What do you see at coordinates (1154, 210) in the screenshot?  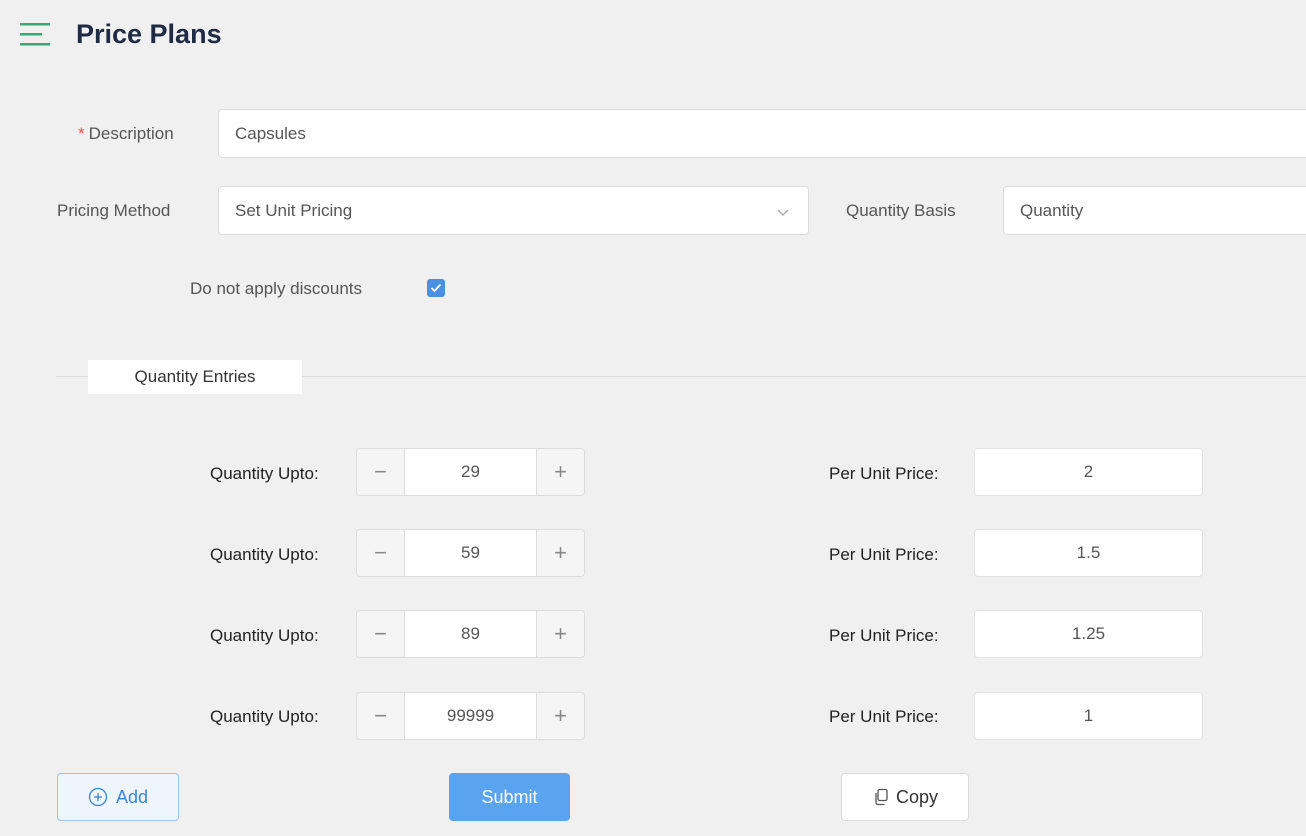 I see `quantity-basis-select: Quantity` at bounding box center [1154, 210].